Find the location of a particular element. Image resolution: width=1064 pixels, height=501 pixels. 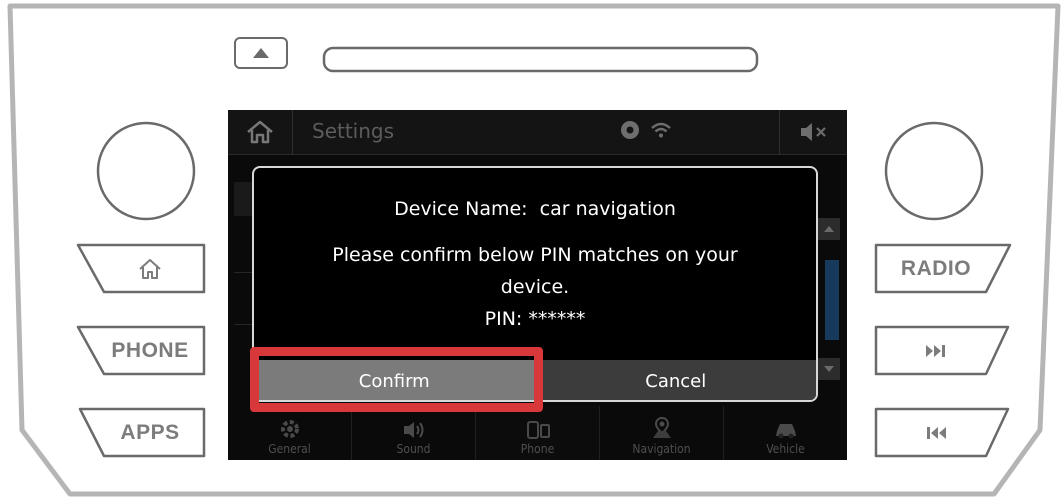

mute-icon is located at coordinates (813, 132).